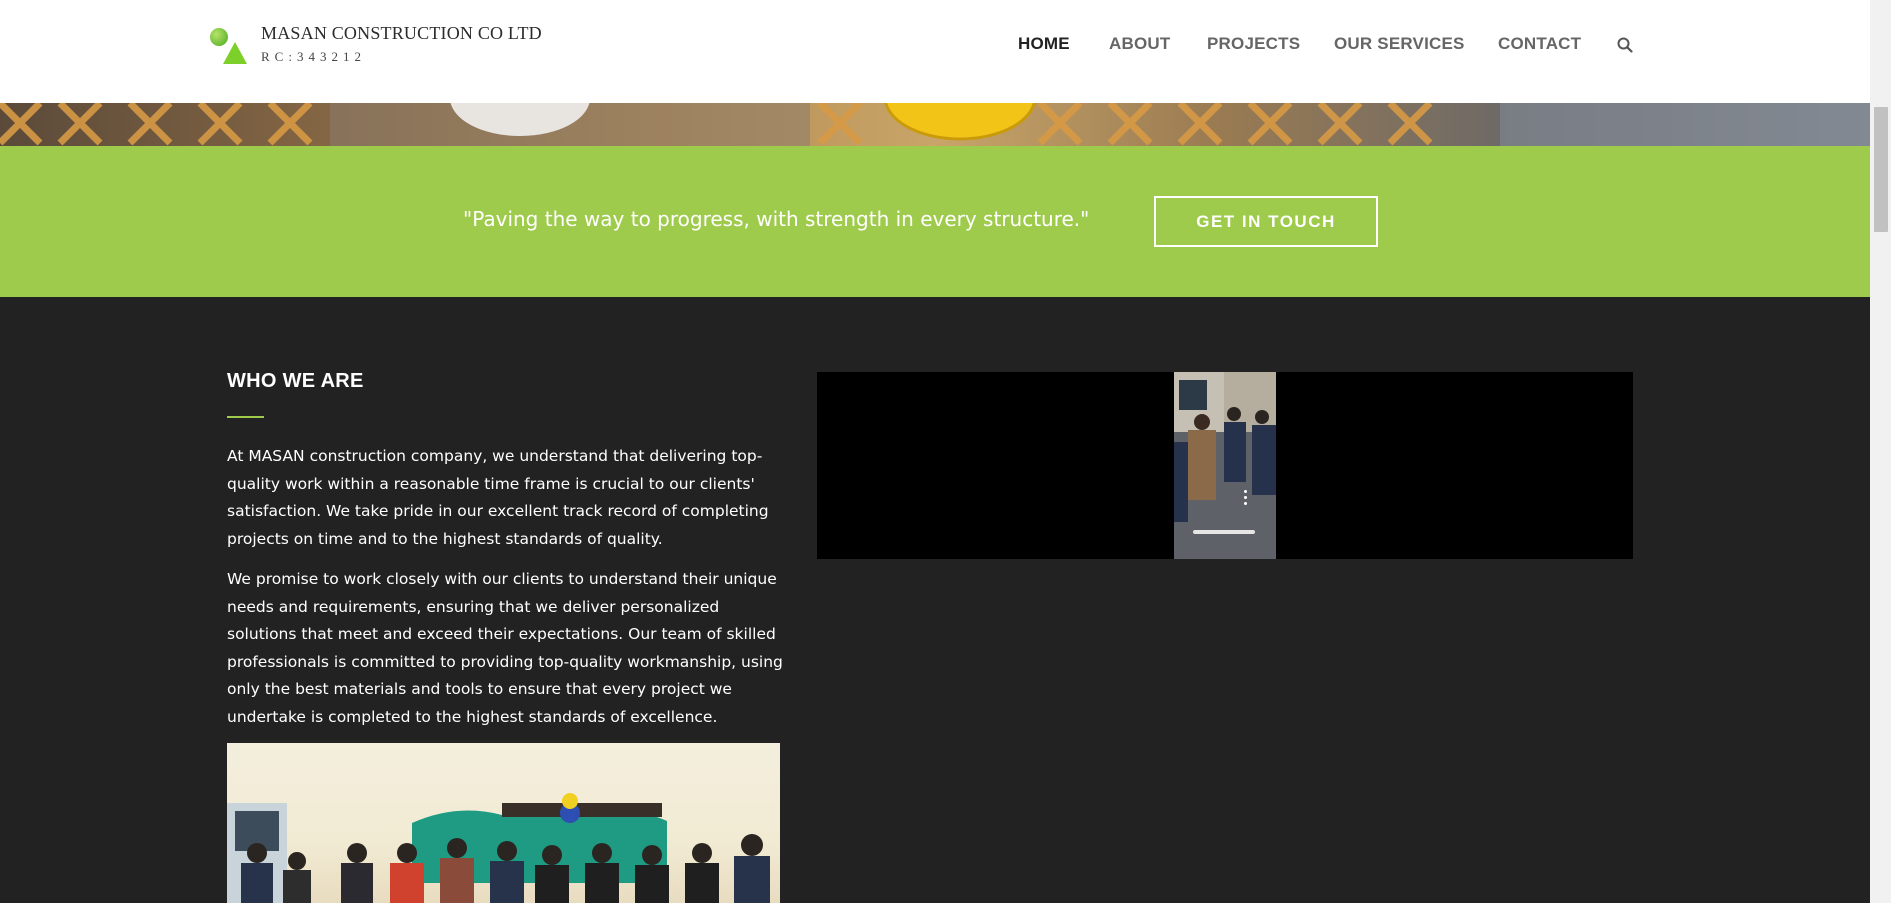  What do you see at coordinates (503, 823) in the screenshot?
I see `team-photo` at bounding box center [503, 823].